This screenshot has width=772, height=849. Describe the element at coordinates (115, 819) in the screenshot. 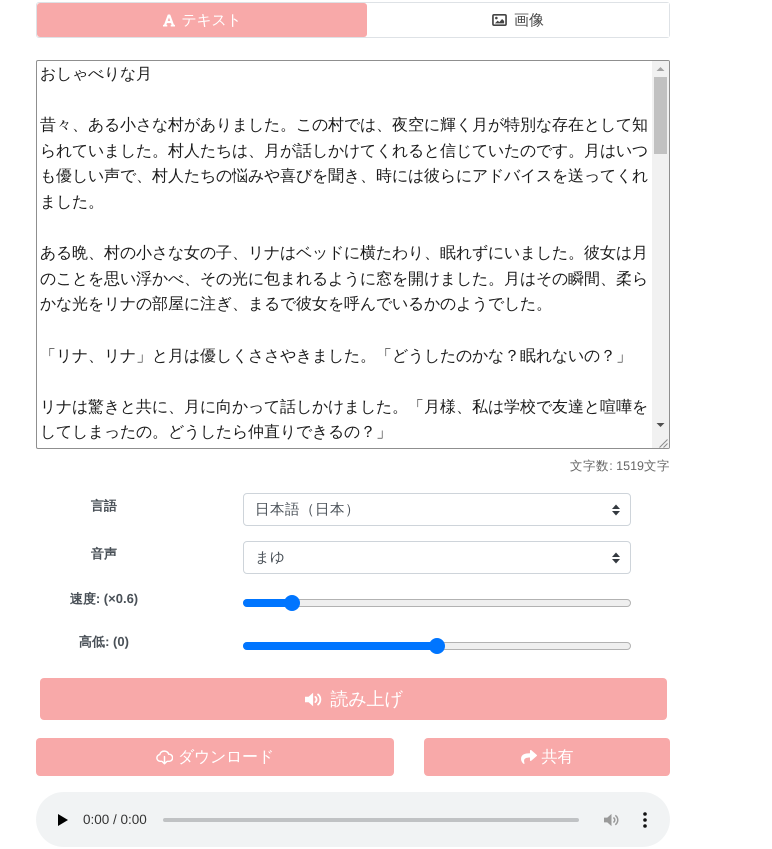

I see `time-display: 0:00 / 0:00` at that location.